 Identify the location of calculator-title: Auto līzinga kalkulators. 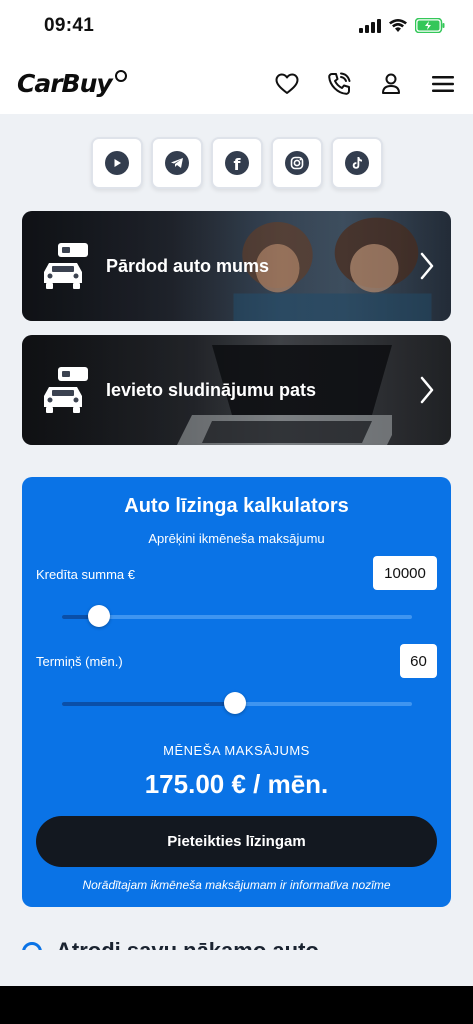
(236, 506).